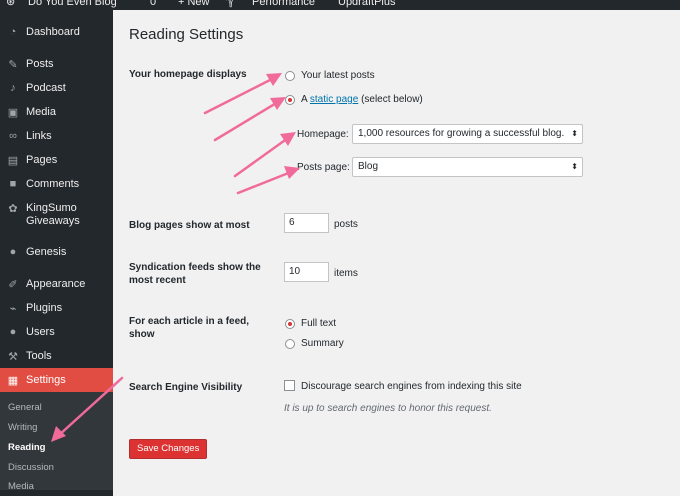  I want to click on media-icon: ▣, so click(13, 112).